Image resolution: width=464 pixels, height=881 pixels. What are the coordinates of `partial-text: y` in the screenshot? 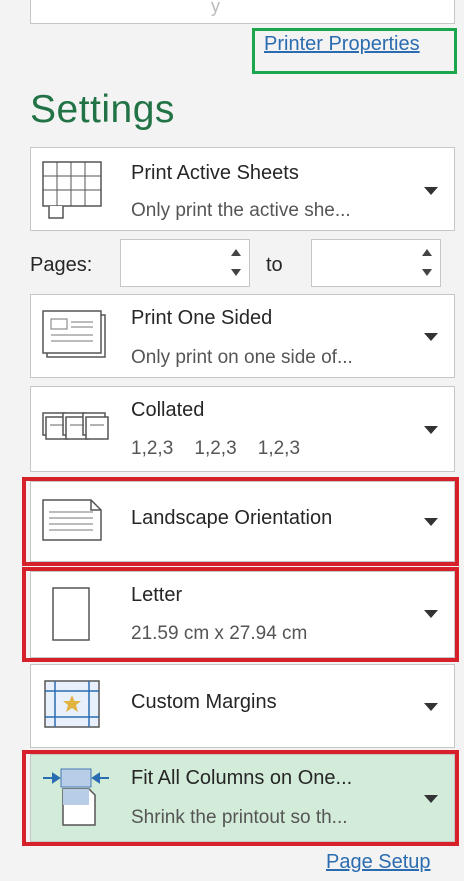 It's located at (215, 8).